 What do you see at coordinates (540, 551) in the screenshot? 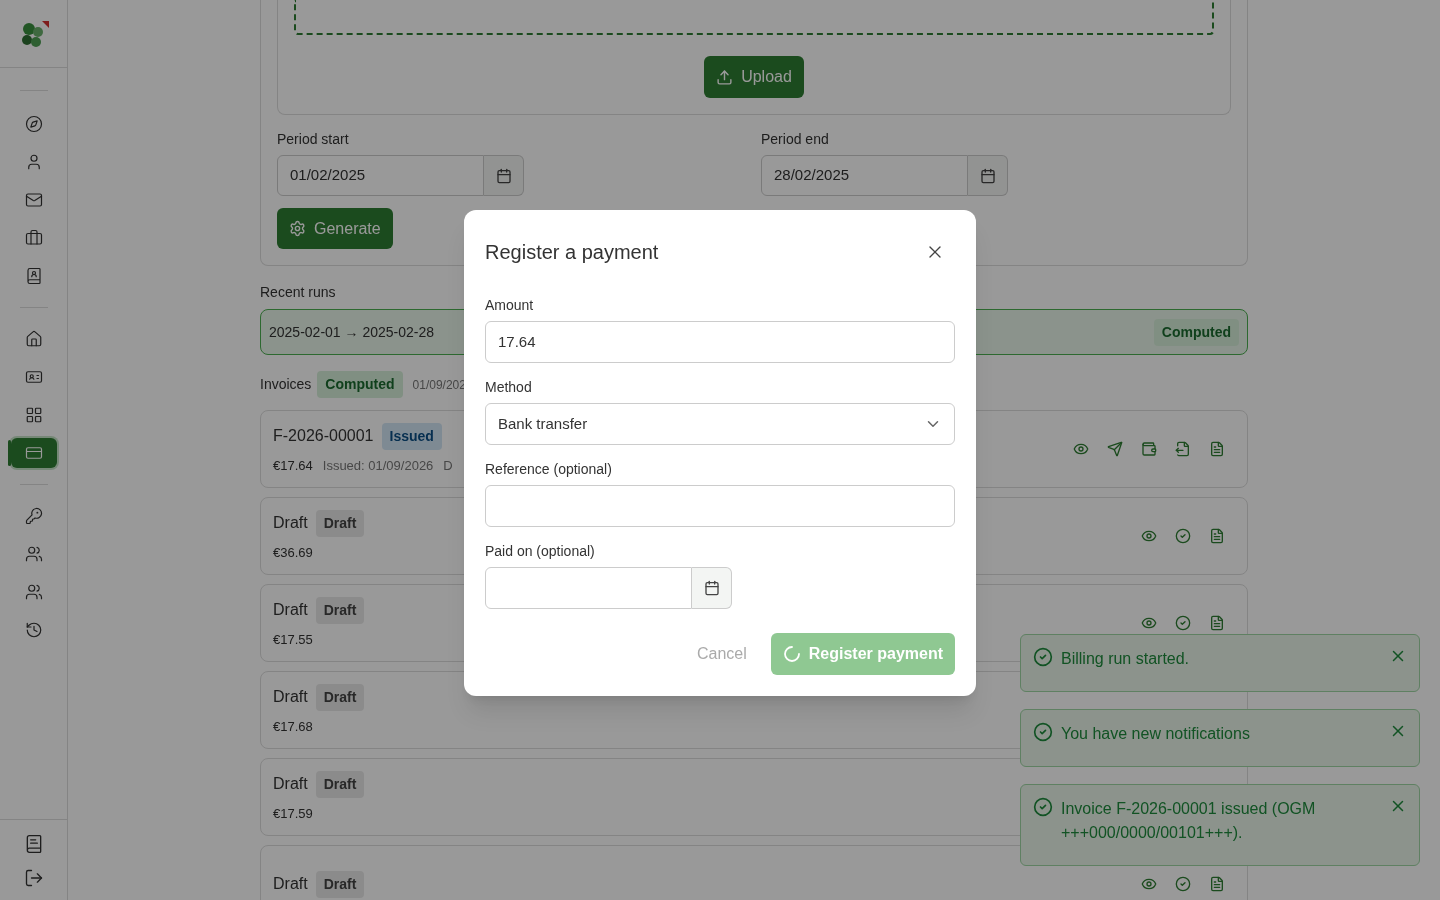
I see `field-label: Paid on (optional)` at bounding box center [540, 551].